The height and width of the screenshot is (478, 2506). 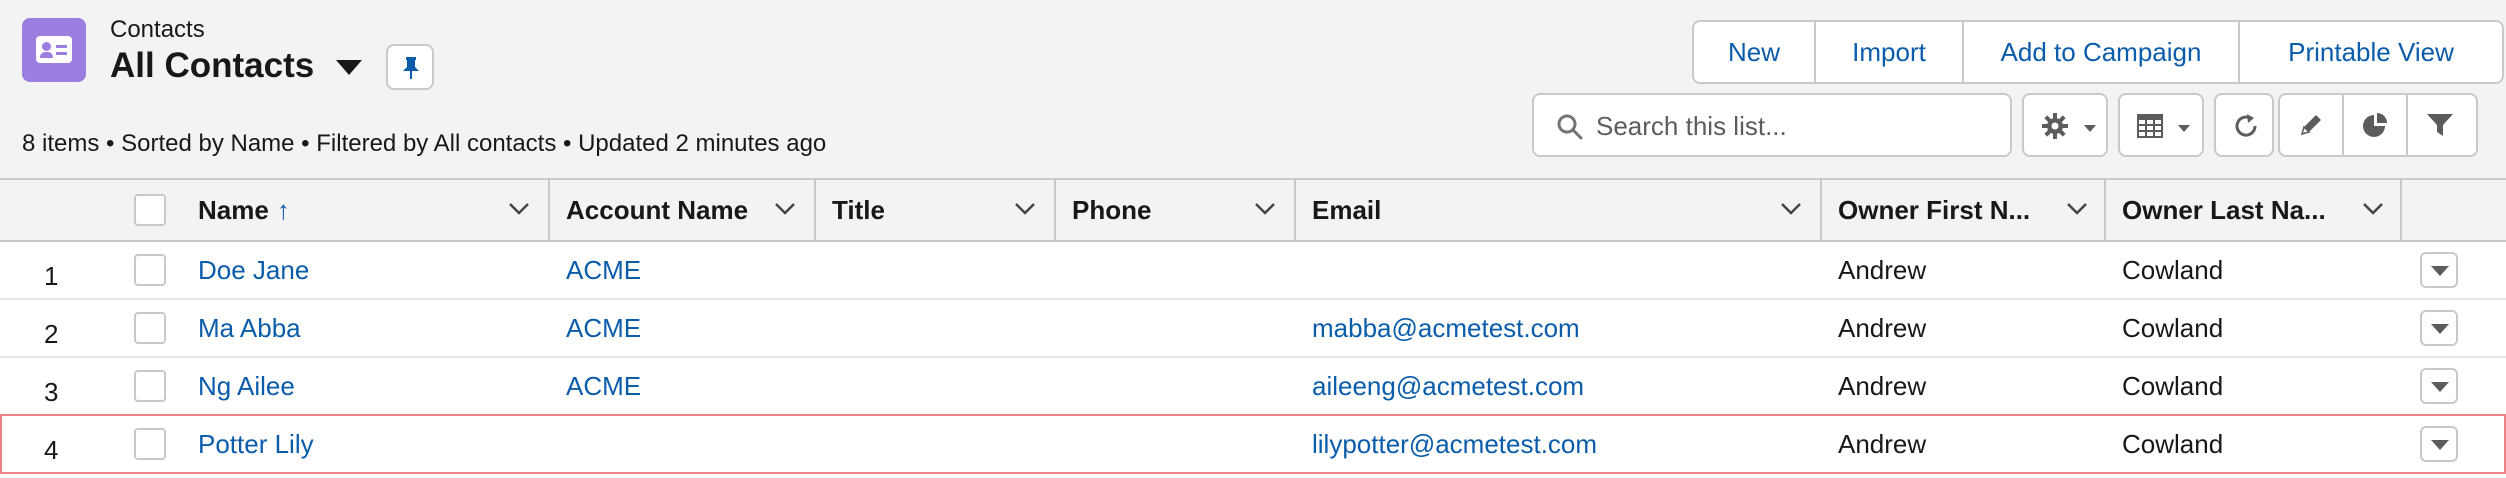 I want to click on list-tools-group, so click(x=2378, y=125).